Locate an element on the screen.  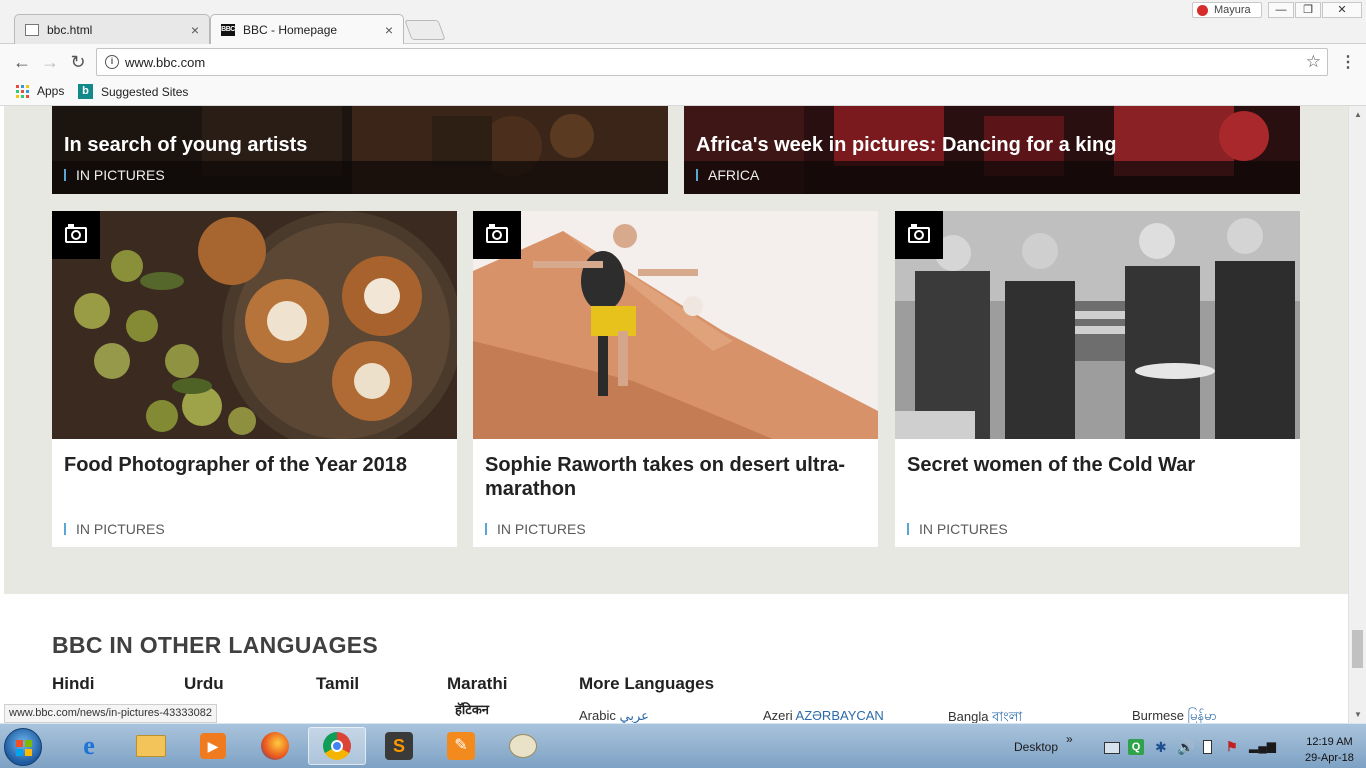
tab-bbc-homepage: BBC BBC - Homepage × is located at coordinates (307, 29).